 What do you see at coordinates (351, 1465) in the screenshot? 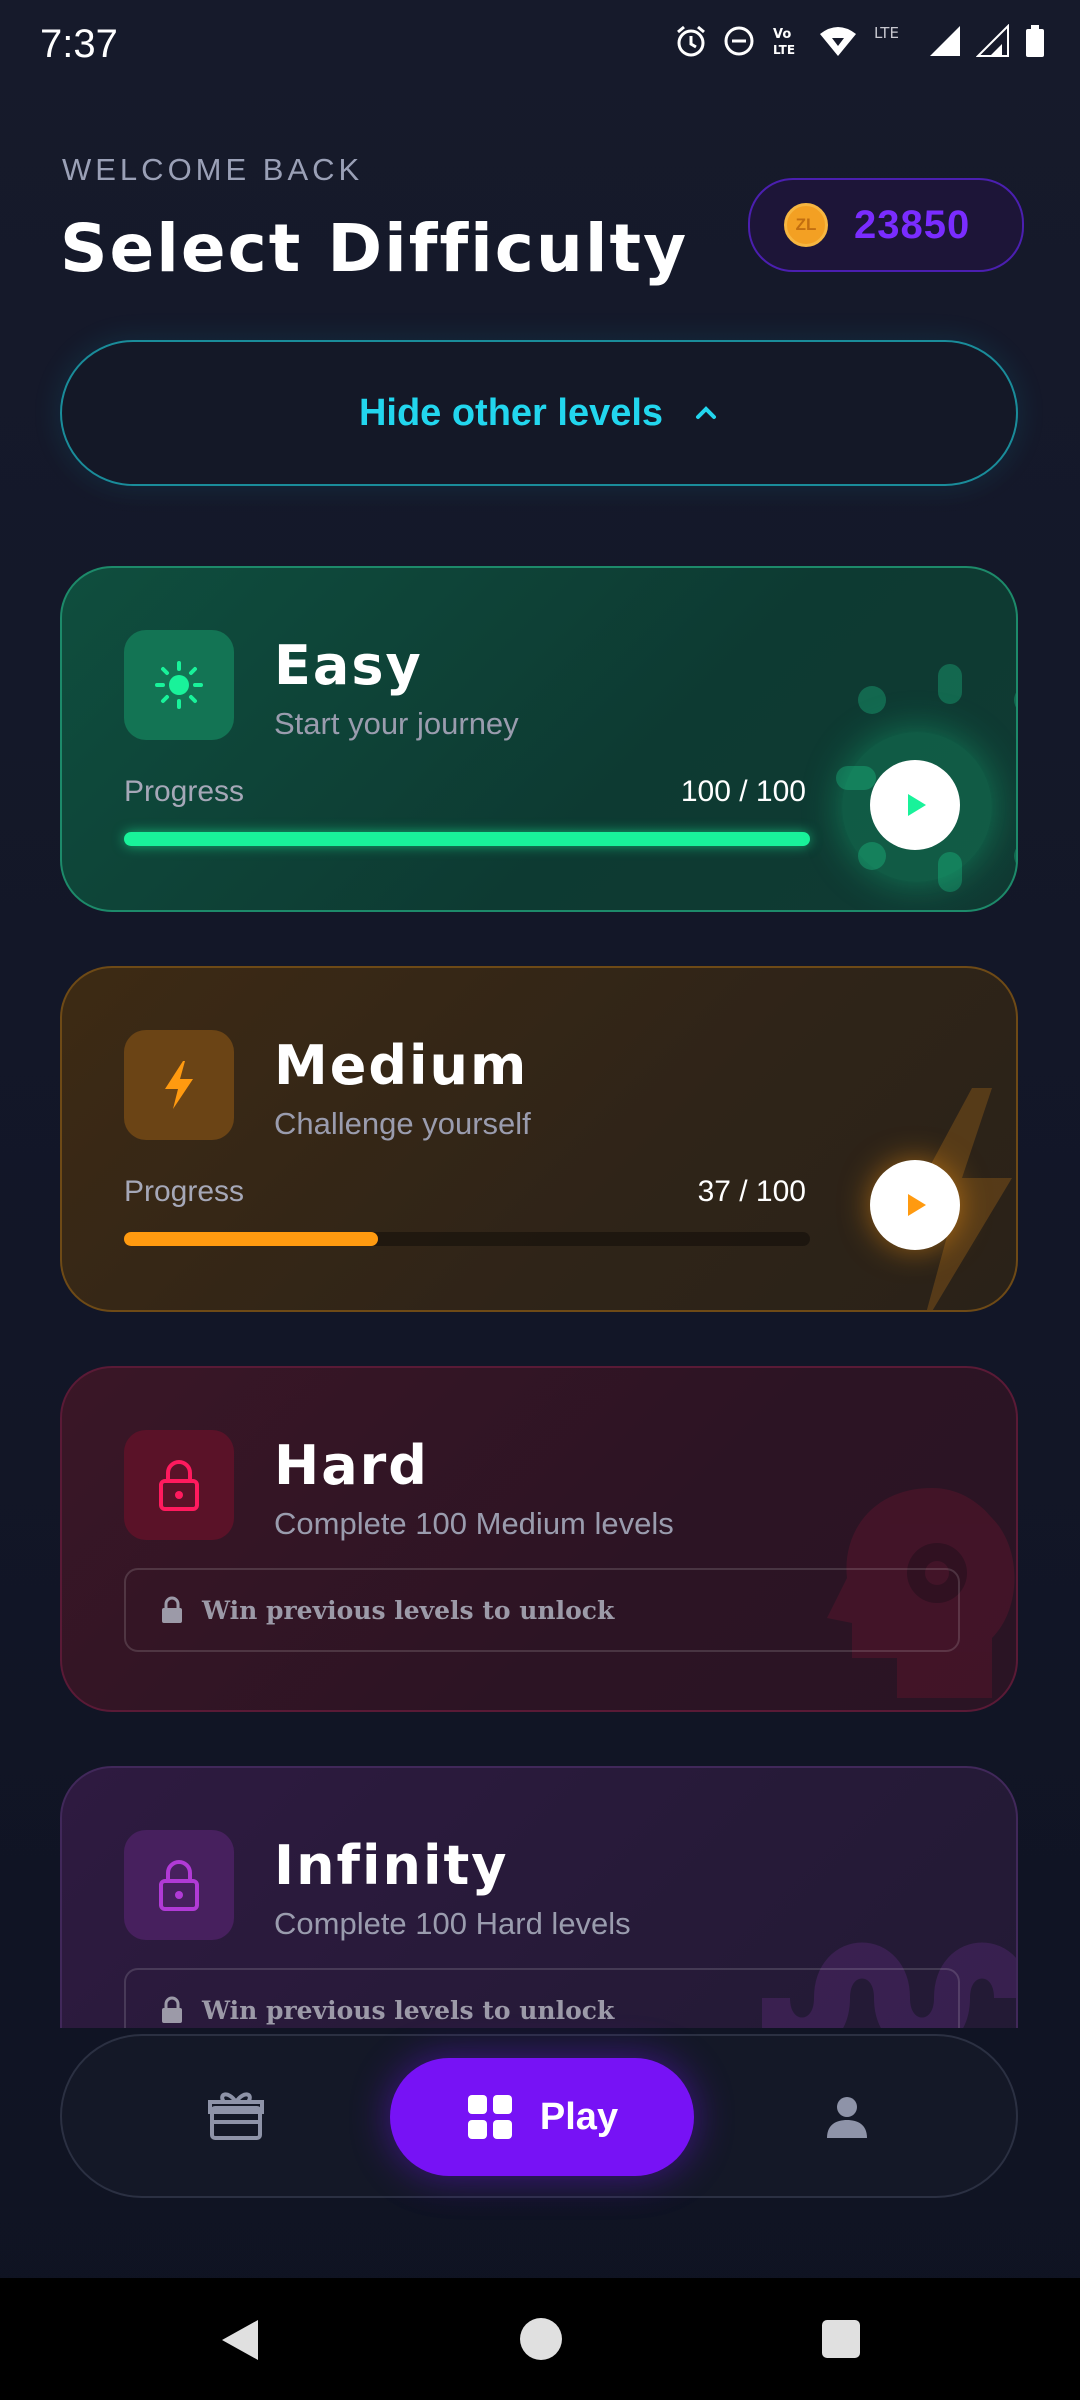
I see `level-name: Hard` at bounding box center [351, 1465].